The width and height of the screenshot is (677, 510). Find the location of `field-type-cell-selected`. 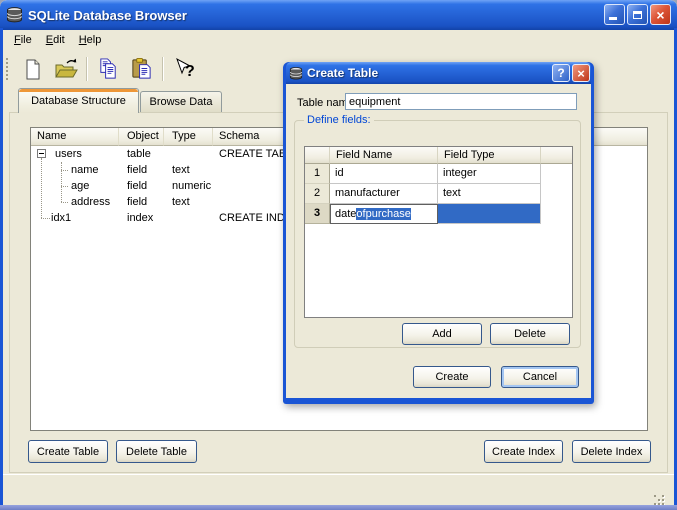

field-type-cell-selected is located at coordinates (489, 214).